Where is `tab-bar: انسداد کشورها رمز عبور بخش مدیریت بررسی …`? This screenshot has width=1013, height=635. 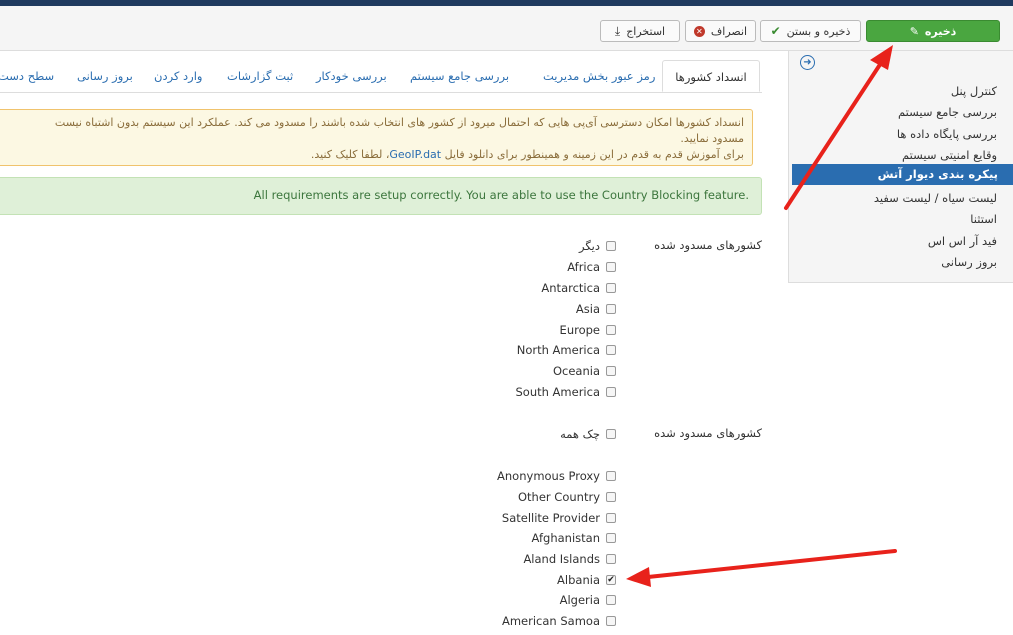 tab-bar: انسداد کشورها رمز عبور بخش مدیریت بررسی … is located at coordinates (381, 76).